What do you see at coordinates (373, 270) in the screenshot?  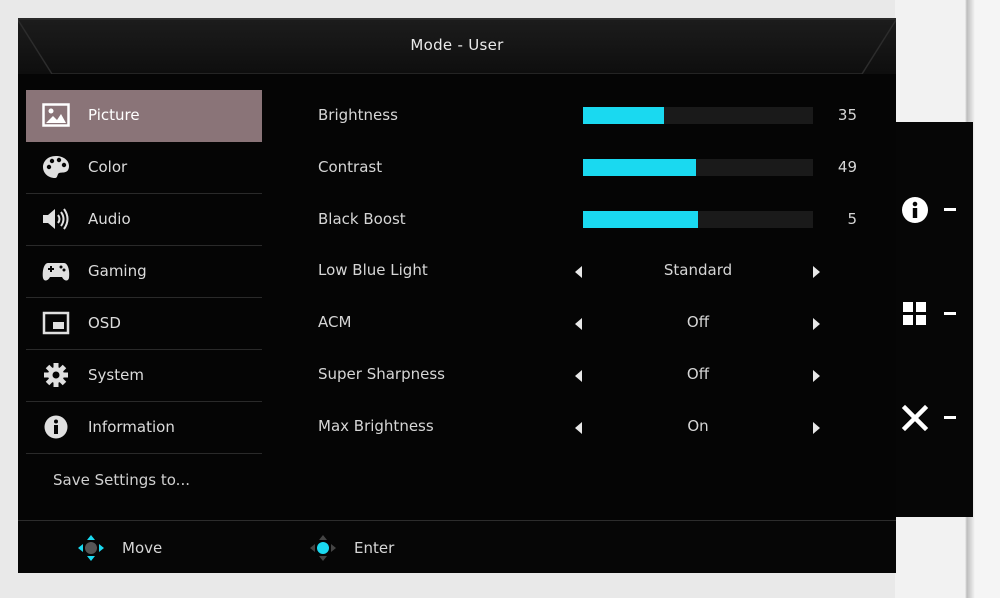 I see `setting-label: Low Blue Light` at bounding box center [373, 270].